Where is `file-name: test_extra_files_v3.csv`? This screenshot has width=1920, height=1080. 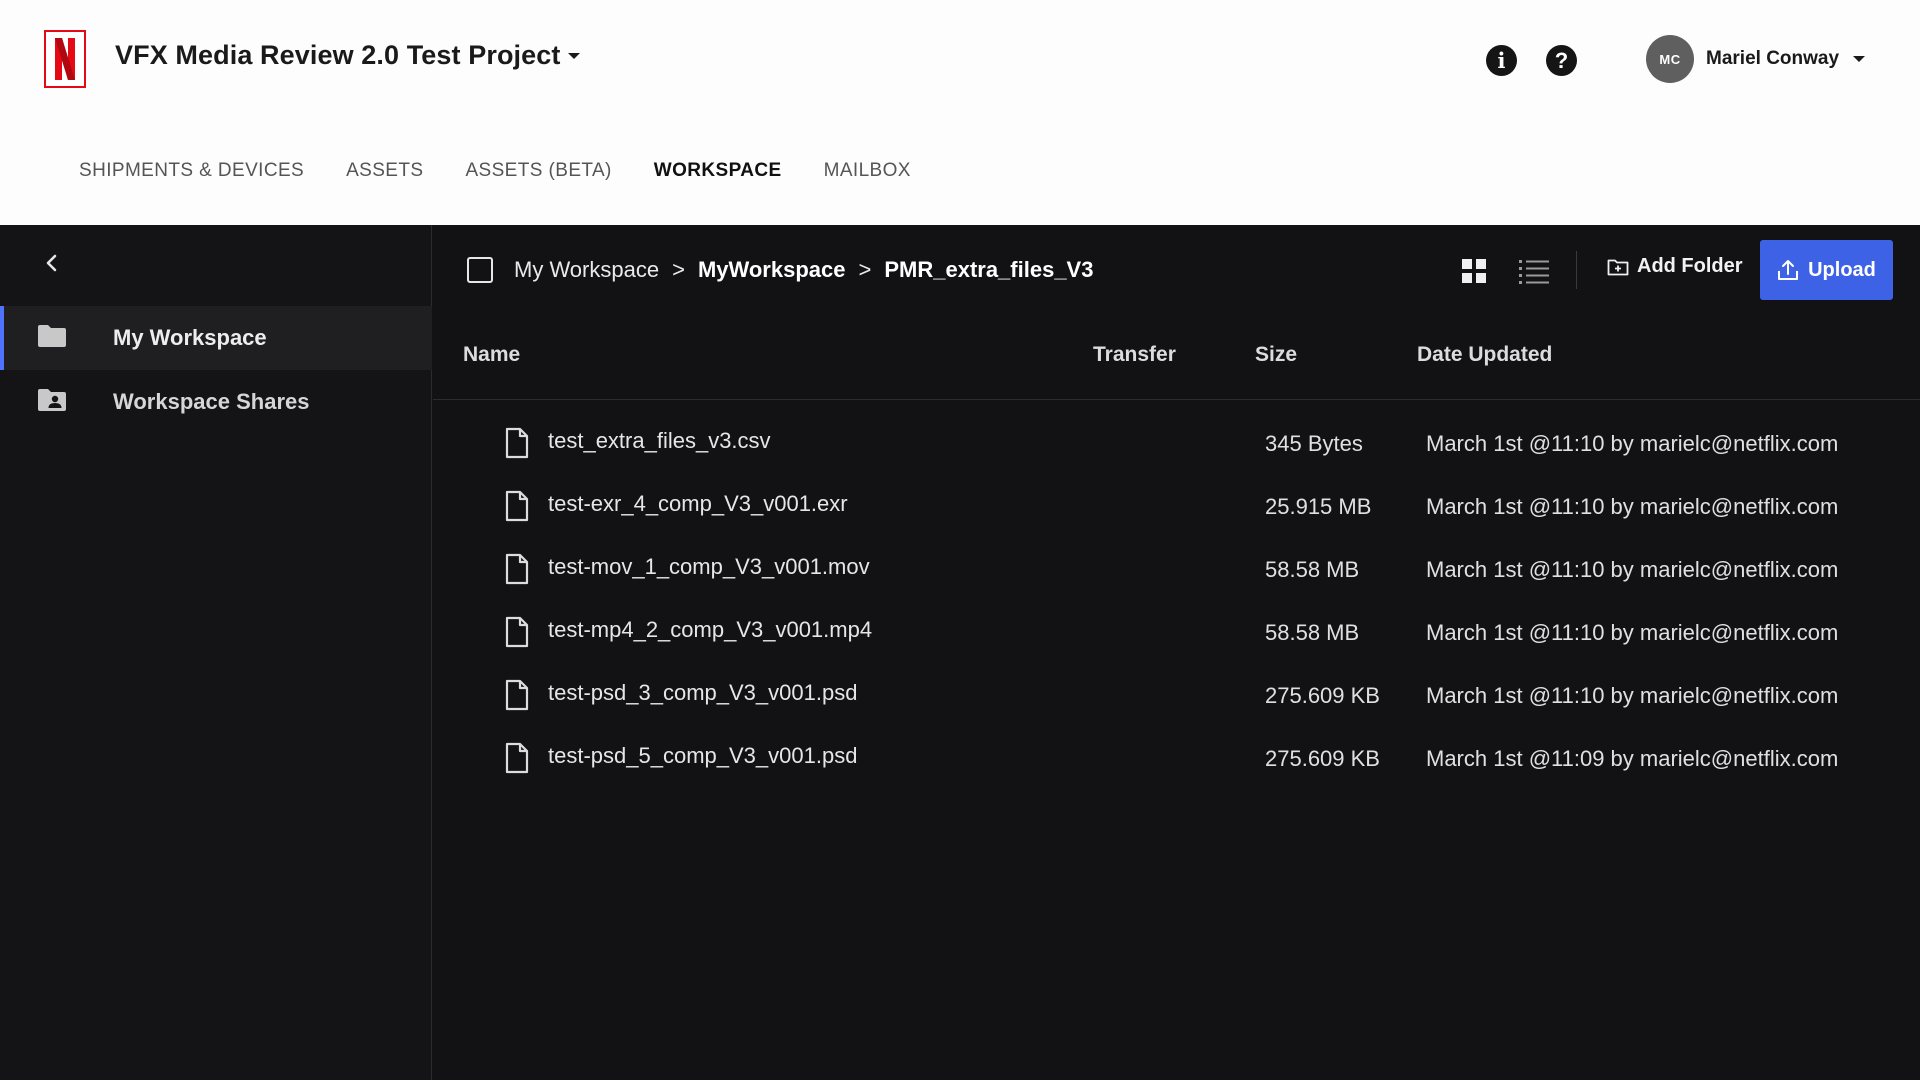
file-name: test_extra_files_v3.csv is located at coordinates (659, 440).